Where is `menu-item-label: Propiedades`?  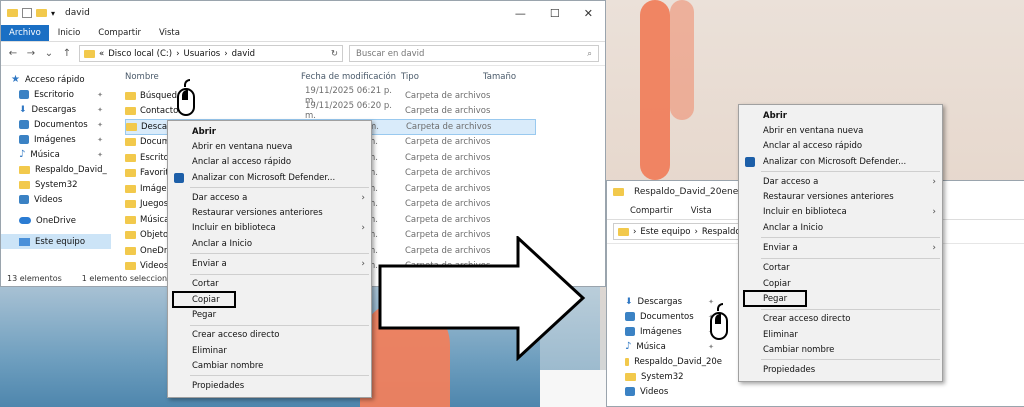
menu-item-label: Propiedades is located at coordinates (789, 370).